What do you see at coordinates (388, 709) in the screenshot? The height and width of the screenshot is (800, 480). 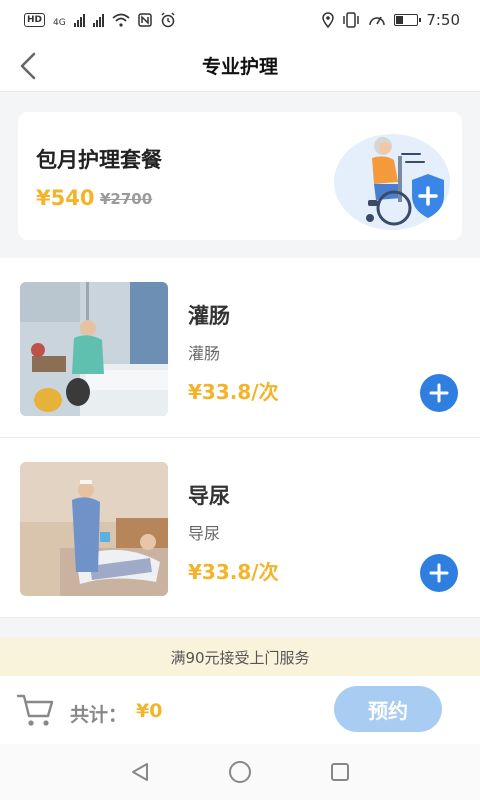 I see `book-button: 预约` at bounding box center [388, 709].